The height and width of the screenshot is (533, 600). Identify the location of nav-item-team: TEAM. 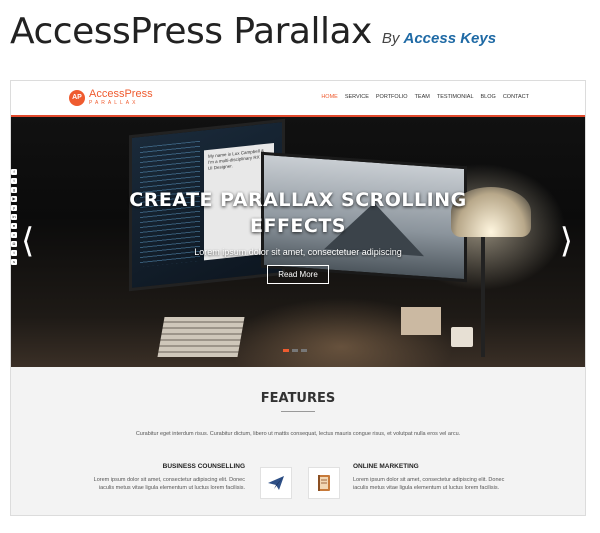
(422, 97).